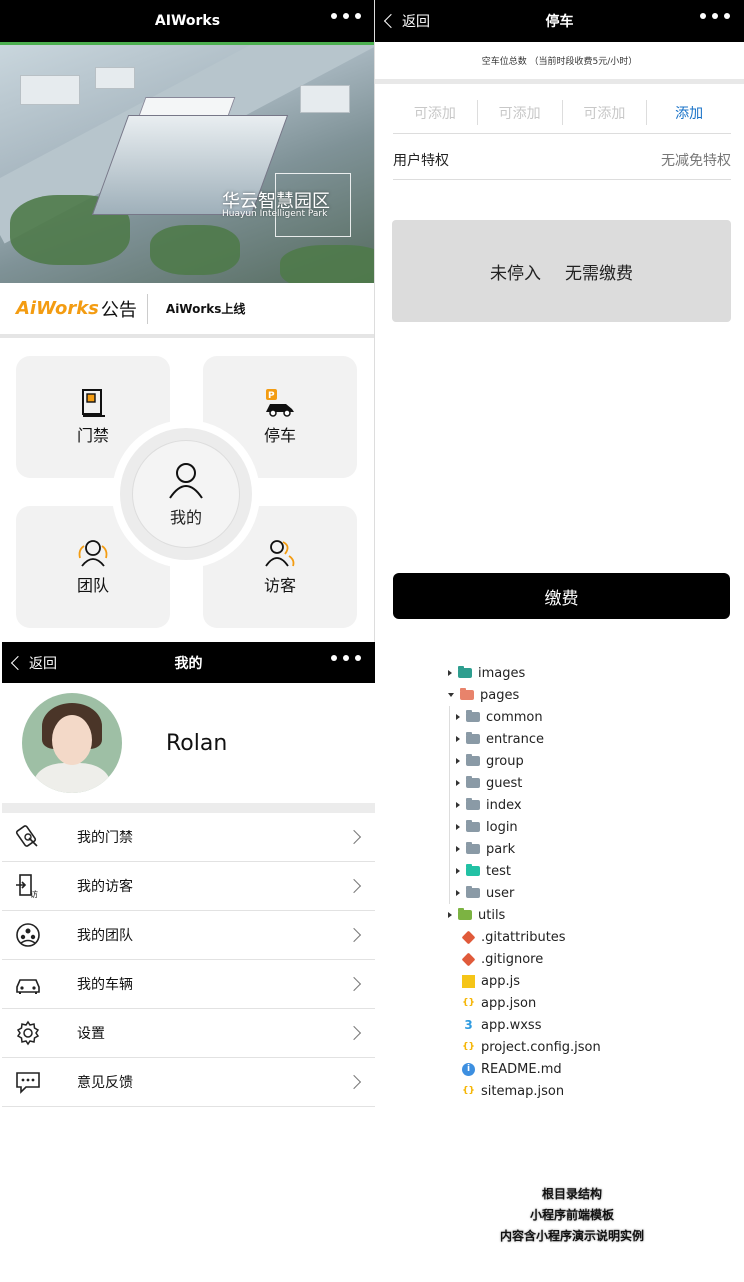  Describe the element at coordinates (188, 935) in the screenshot. I see `menu-item-team: 我的团队` at that location.